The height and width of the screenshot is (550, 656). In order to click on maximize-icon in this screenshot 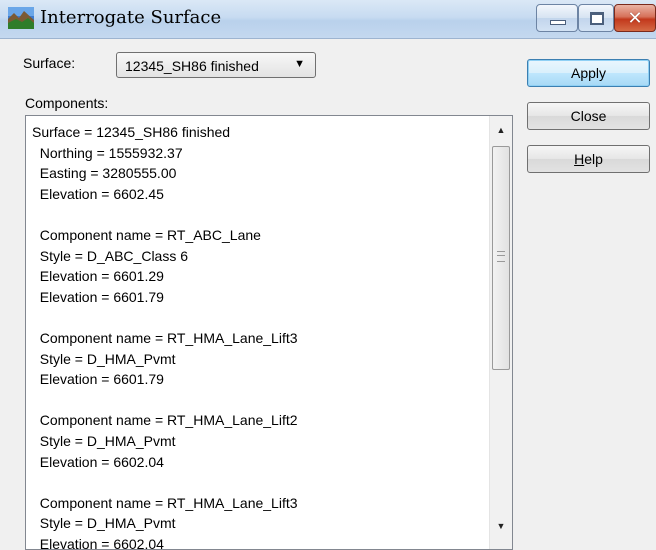, I will do `click(597, 18)`.